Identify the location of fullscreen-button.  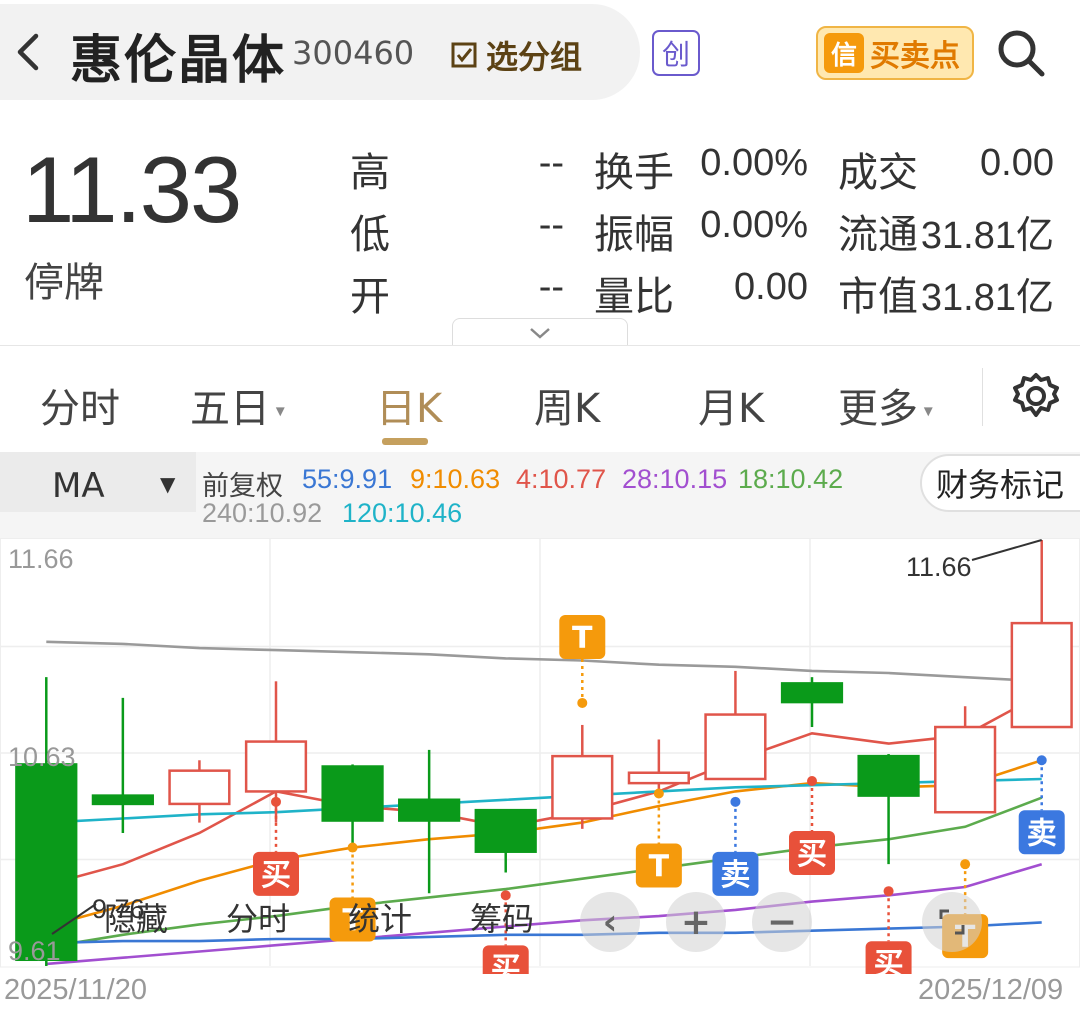
(952, 922).